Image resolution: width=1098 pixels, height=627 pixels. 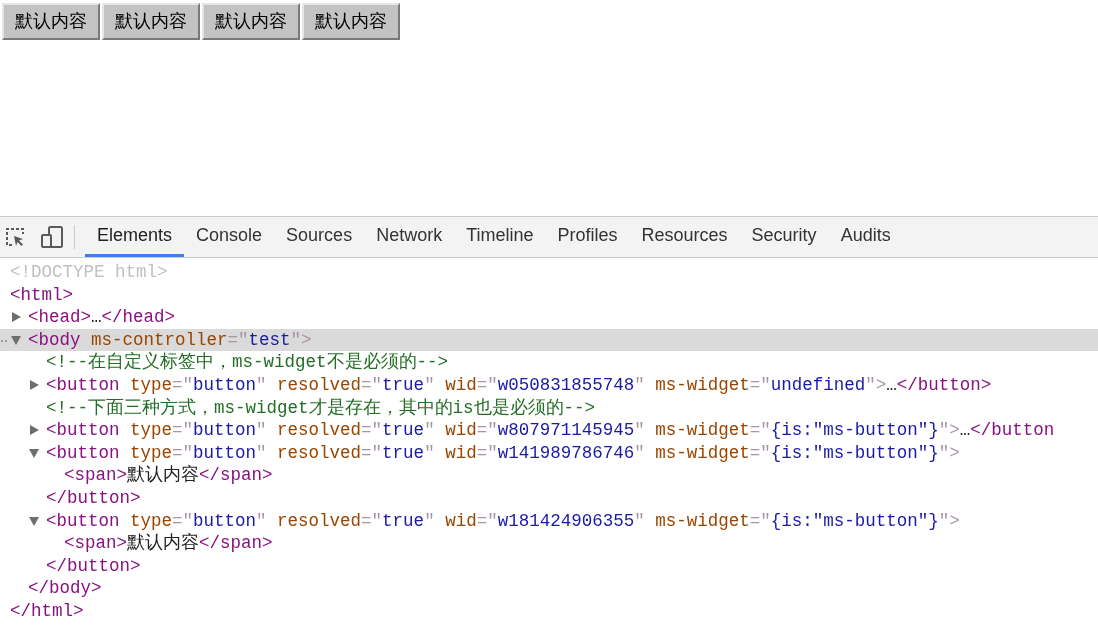 What do you see at coordinates (47, 611) in the screenshot?
I see `code-line: </html>` at bounding box center [47, 611].